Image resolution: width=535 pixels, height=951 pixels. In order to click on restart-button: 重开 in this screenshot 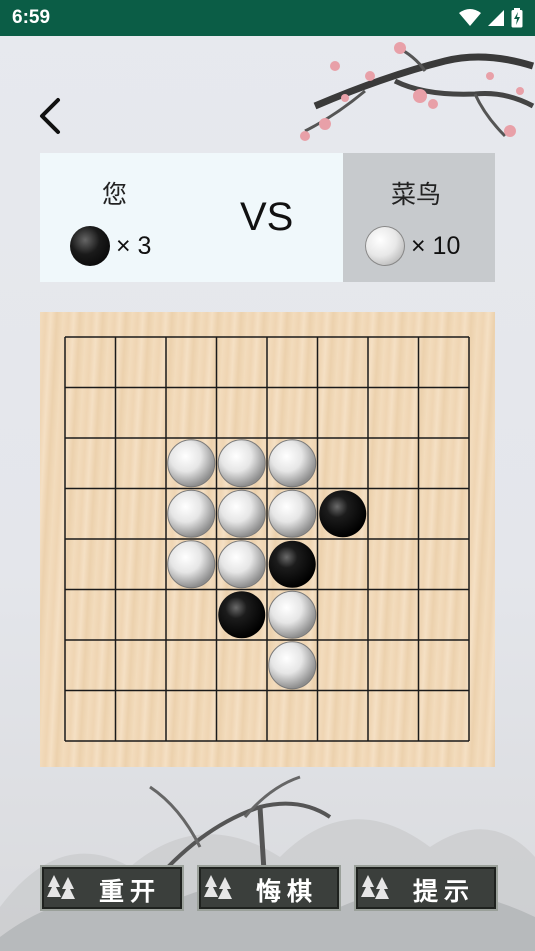, I will do `click(112, 888)`.